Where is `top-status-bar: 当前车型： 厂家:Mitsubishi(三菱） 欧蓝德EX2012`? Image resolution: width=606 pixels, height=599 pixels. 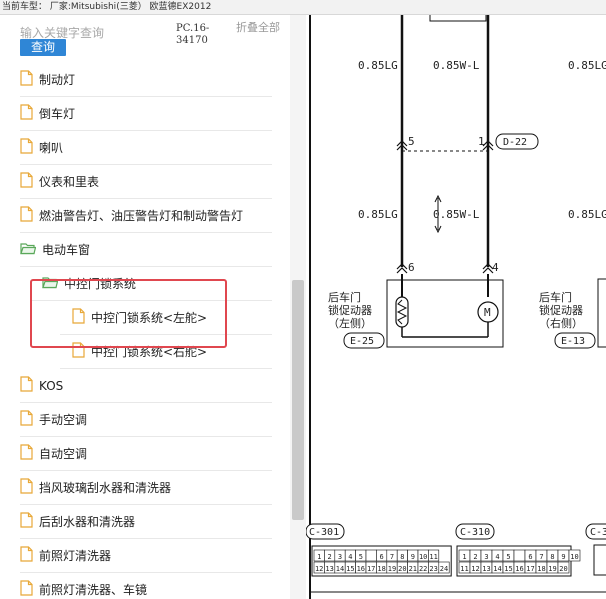 top-status-bar: 当前车型： 厂家:Mitsubishi(三菱） 欧蓝德EX2012 is located at coordinates (303, 7).